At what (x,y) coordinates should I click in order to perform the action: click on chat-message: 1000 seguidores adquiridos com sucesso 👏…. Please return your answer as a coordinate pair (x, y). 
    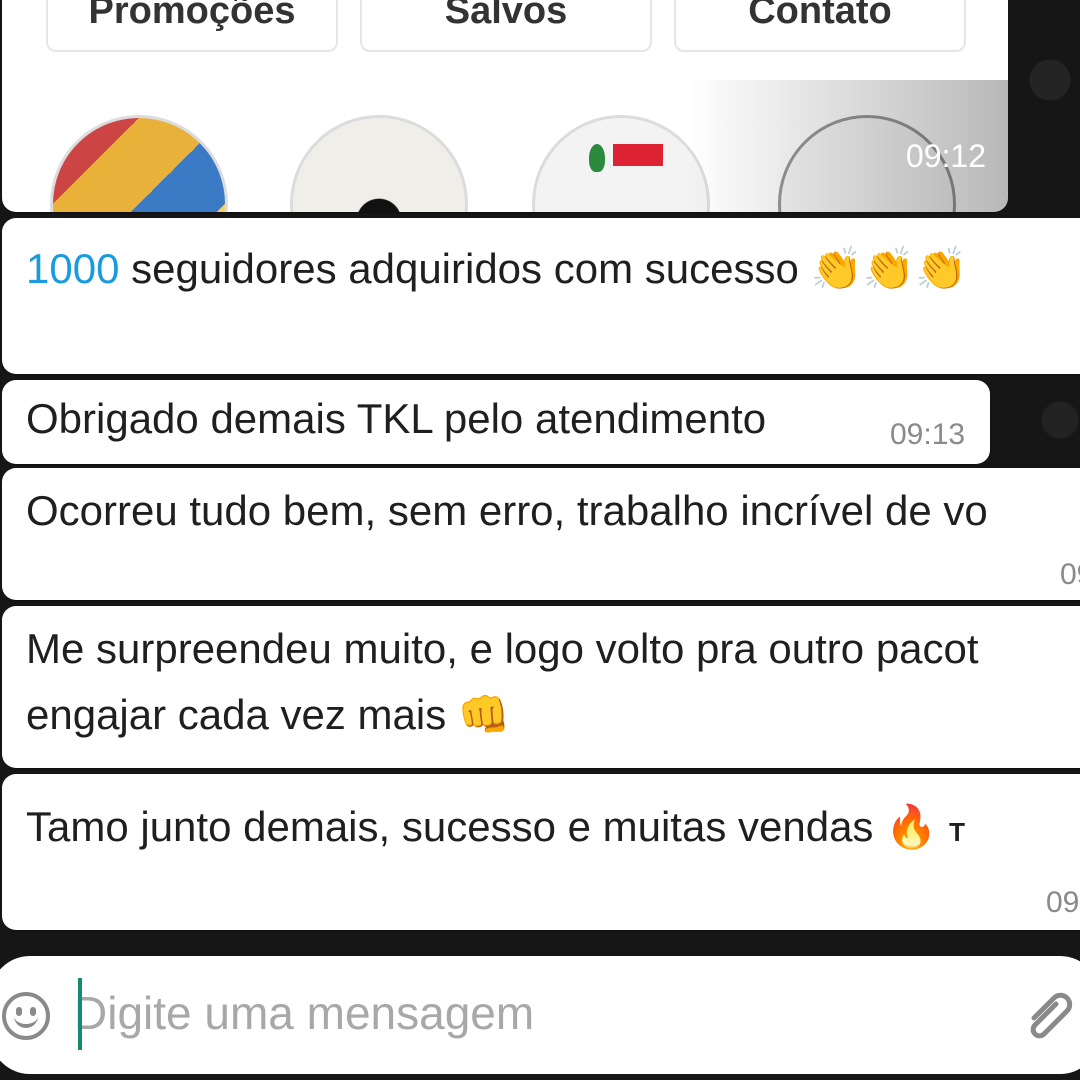
    Looking at the image, I should click on (541, 296).